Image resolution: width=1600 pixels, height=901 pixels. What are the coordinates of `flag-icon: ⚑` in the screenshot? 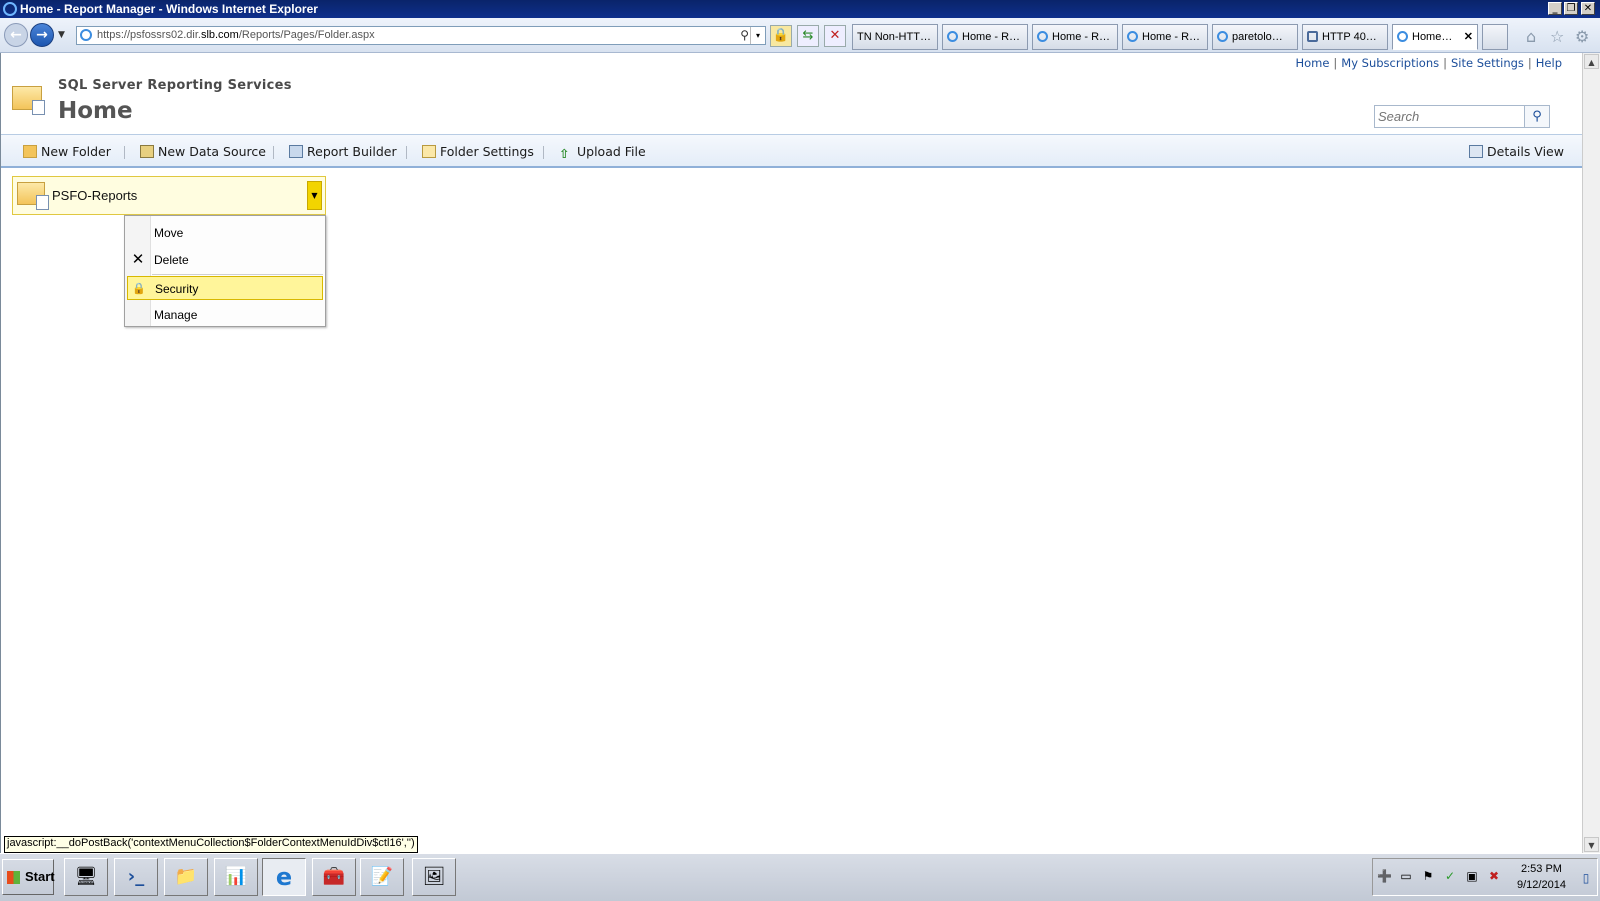 It's located at (1428, 876).